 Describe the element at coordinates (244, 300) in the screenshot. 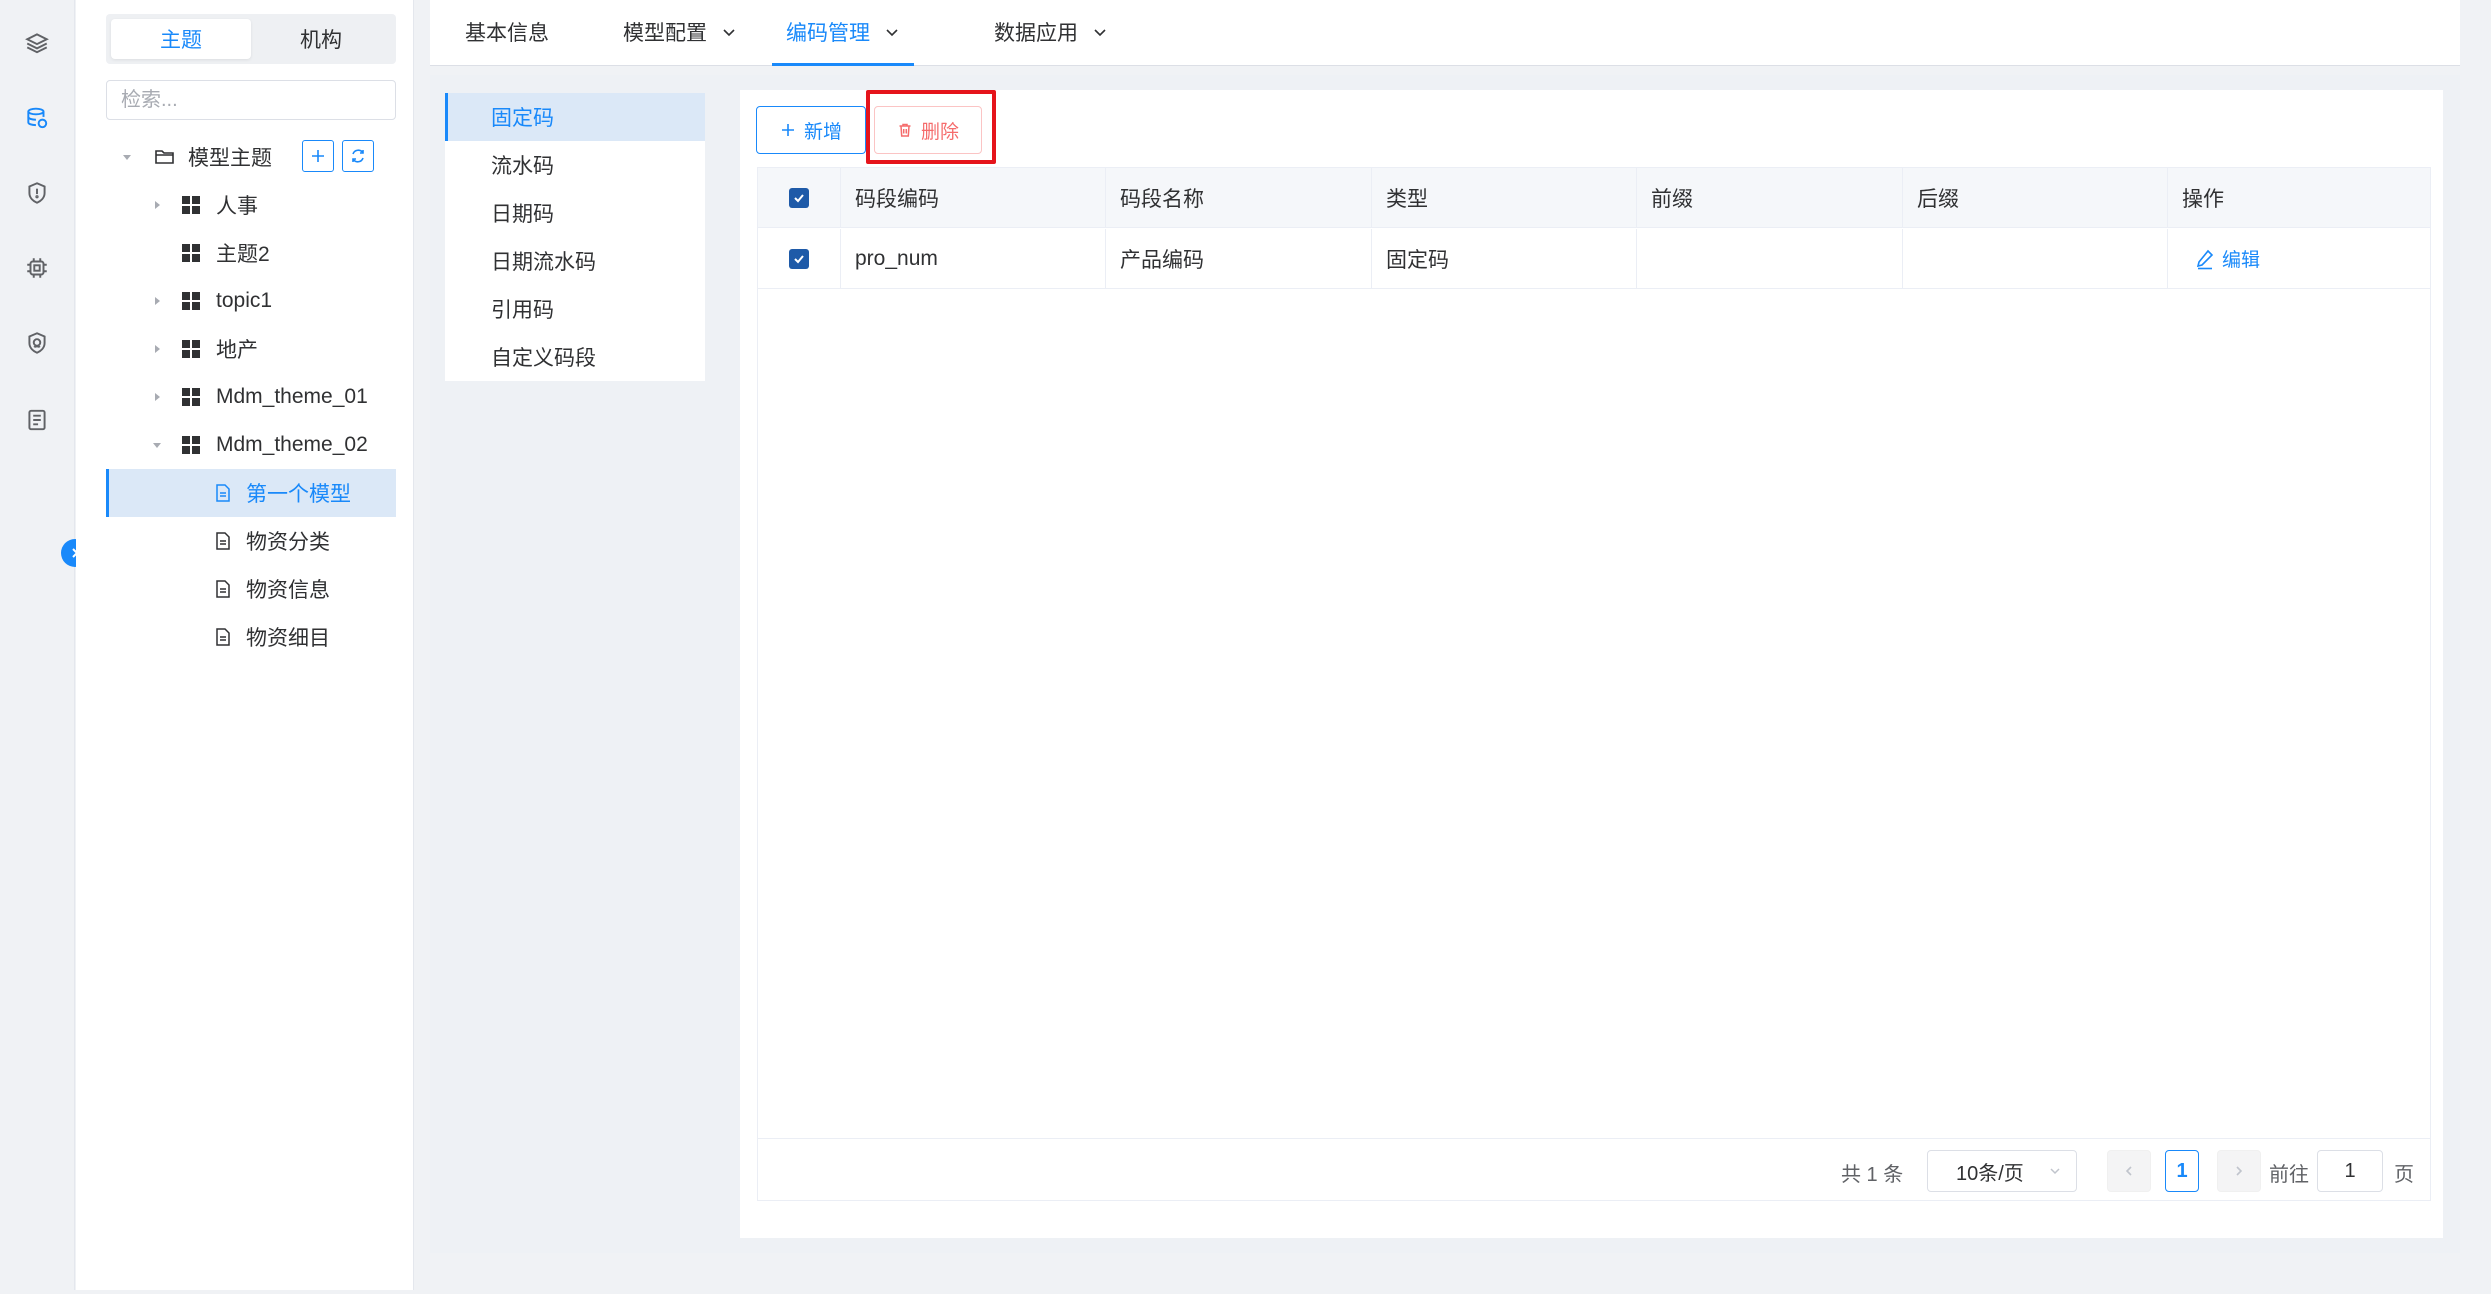

I see `tree-item-label: topic1` at that location.